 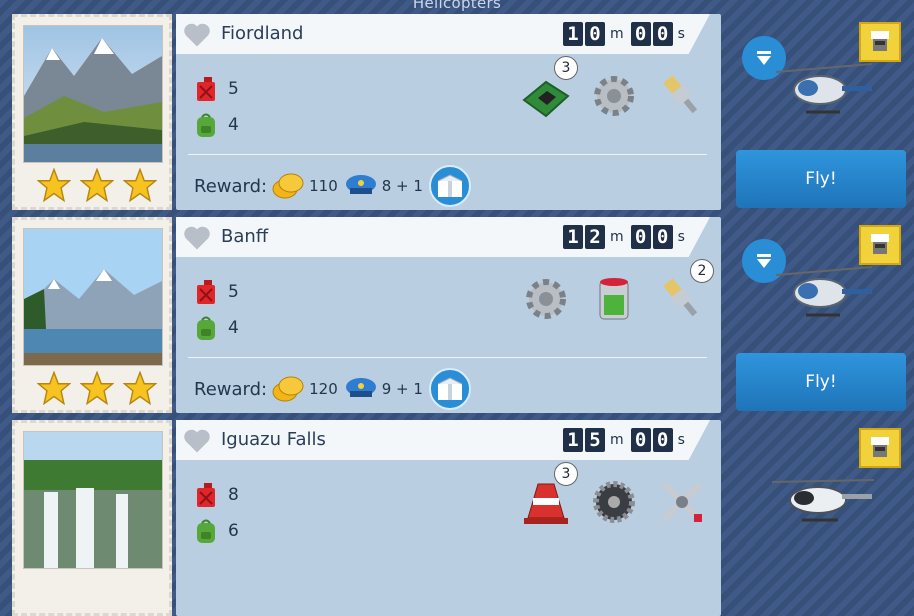 What do you see at coordinates (595, 237) in the screenshot?
I see `timer-digit: 2` at bounding box center [595, 237].